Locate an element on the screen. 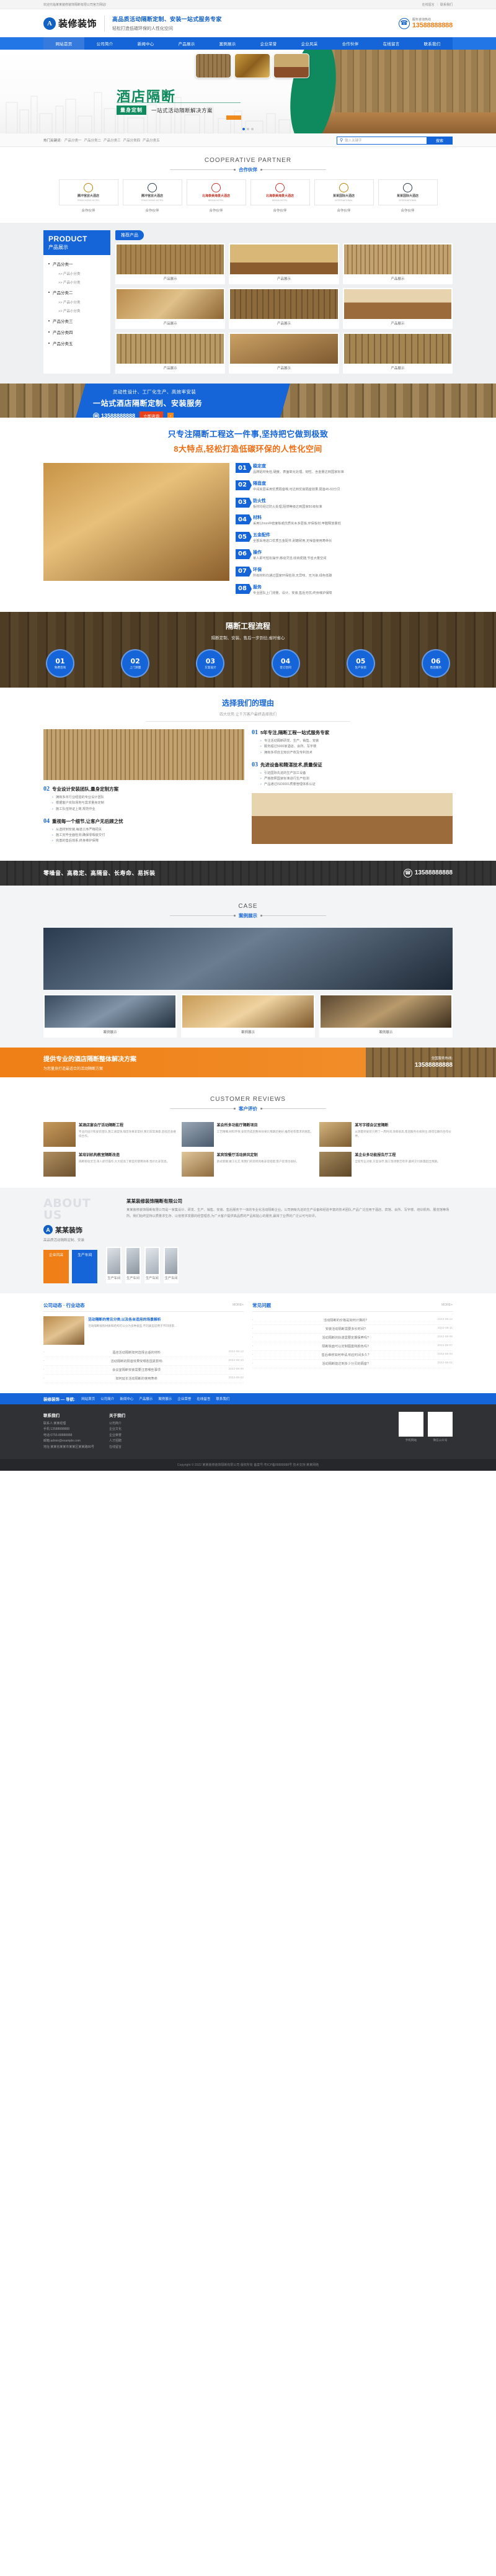  case-hero-image is located at coordinates (248, 959).